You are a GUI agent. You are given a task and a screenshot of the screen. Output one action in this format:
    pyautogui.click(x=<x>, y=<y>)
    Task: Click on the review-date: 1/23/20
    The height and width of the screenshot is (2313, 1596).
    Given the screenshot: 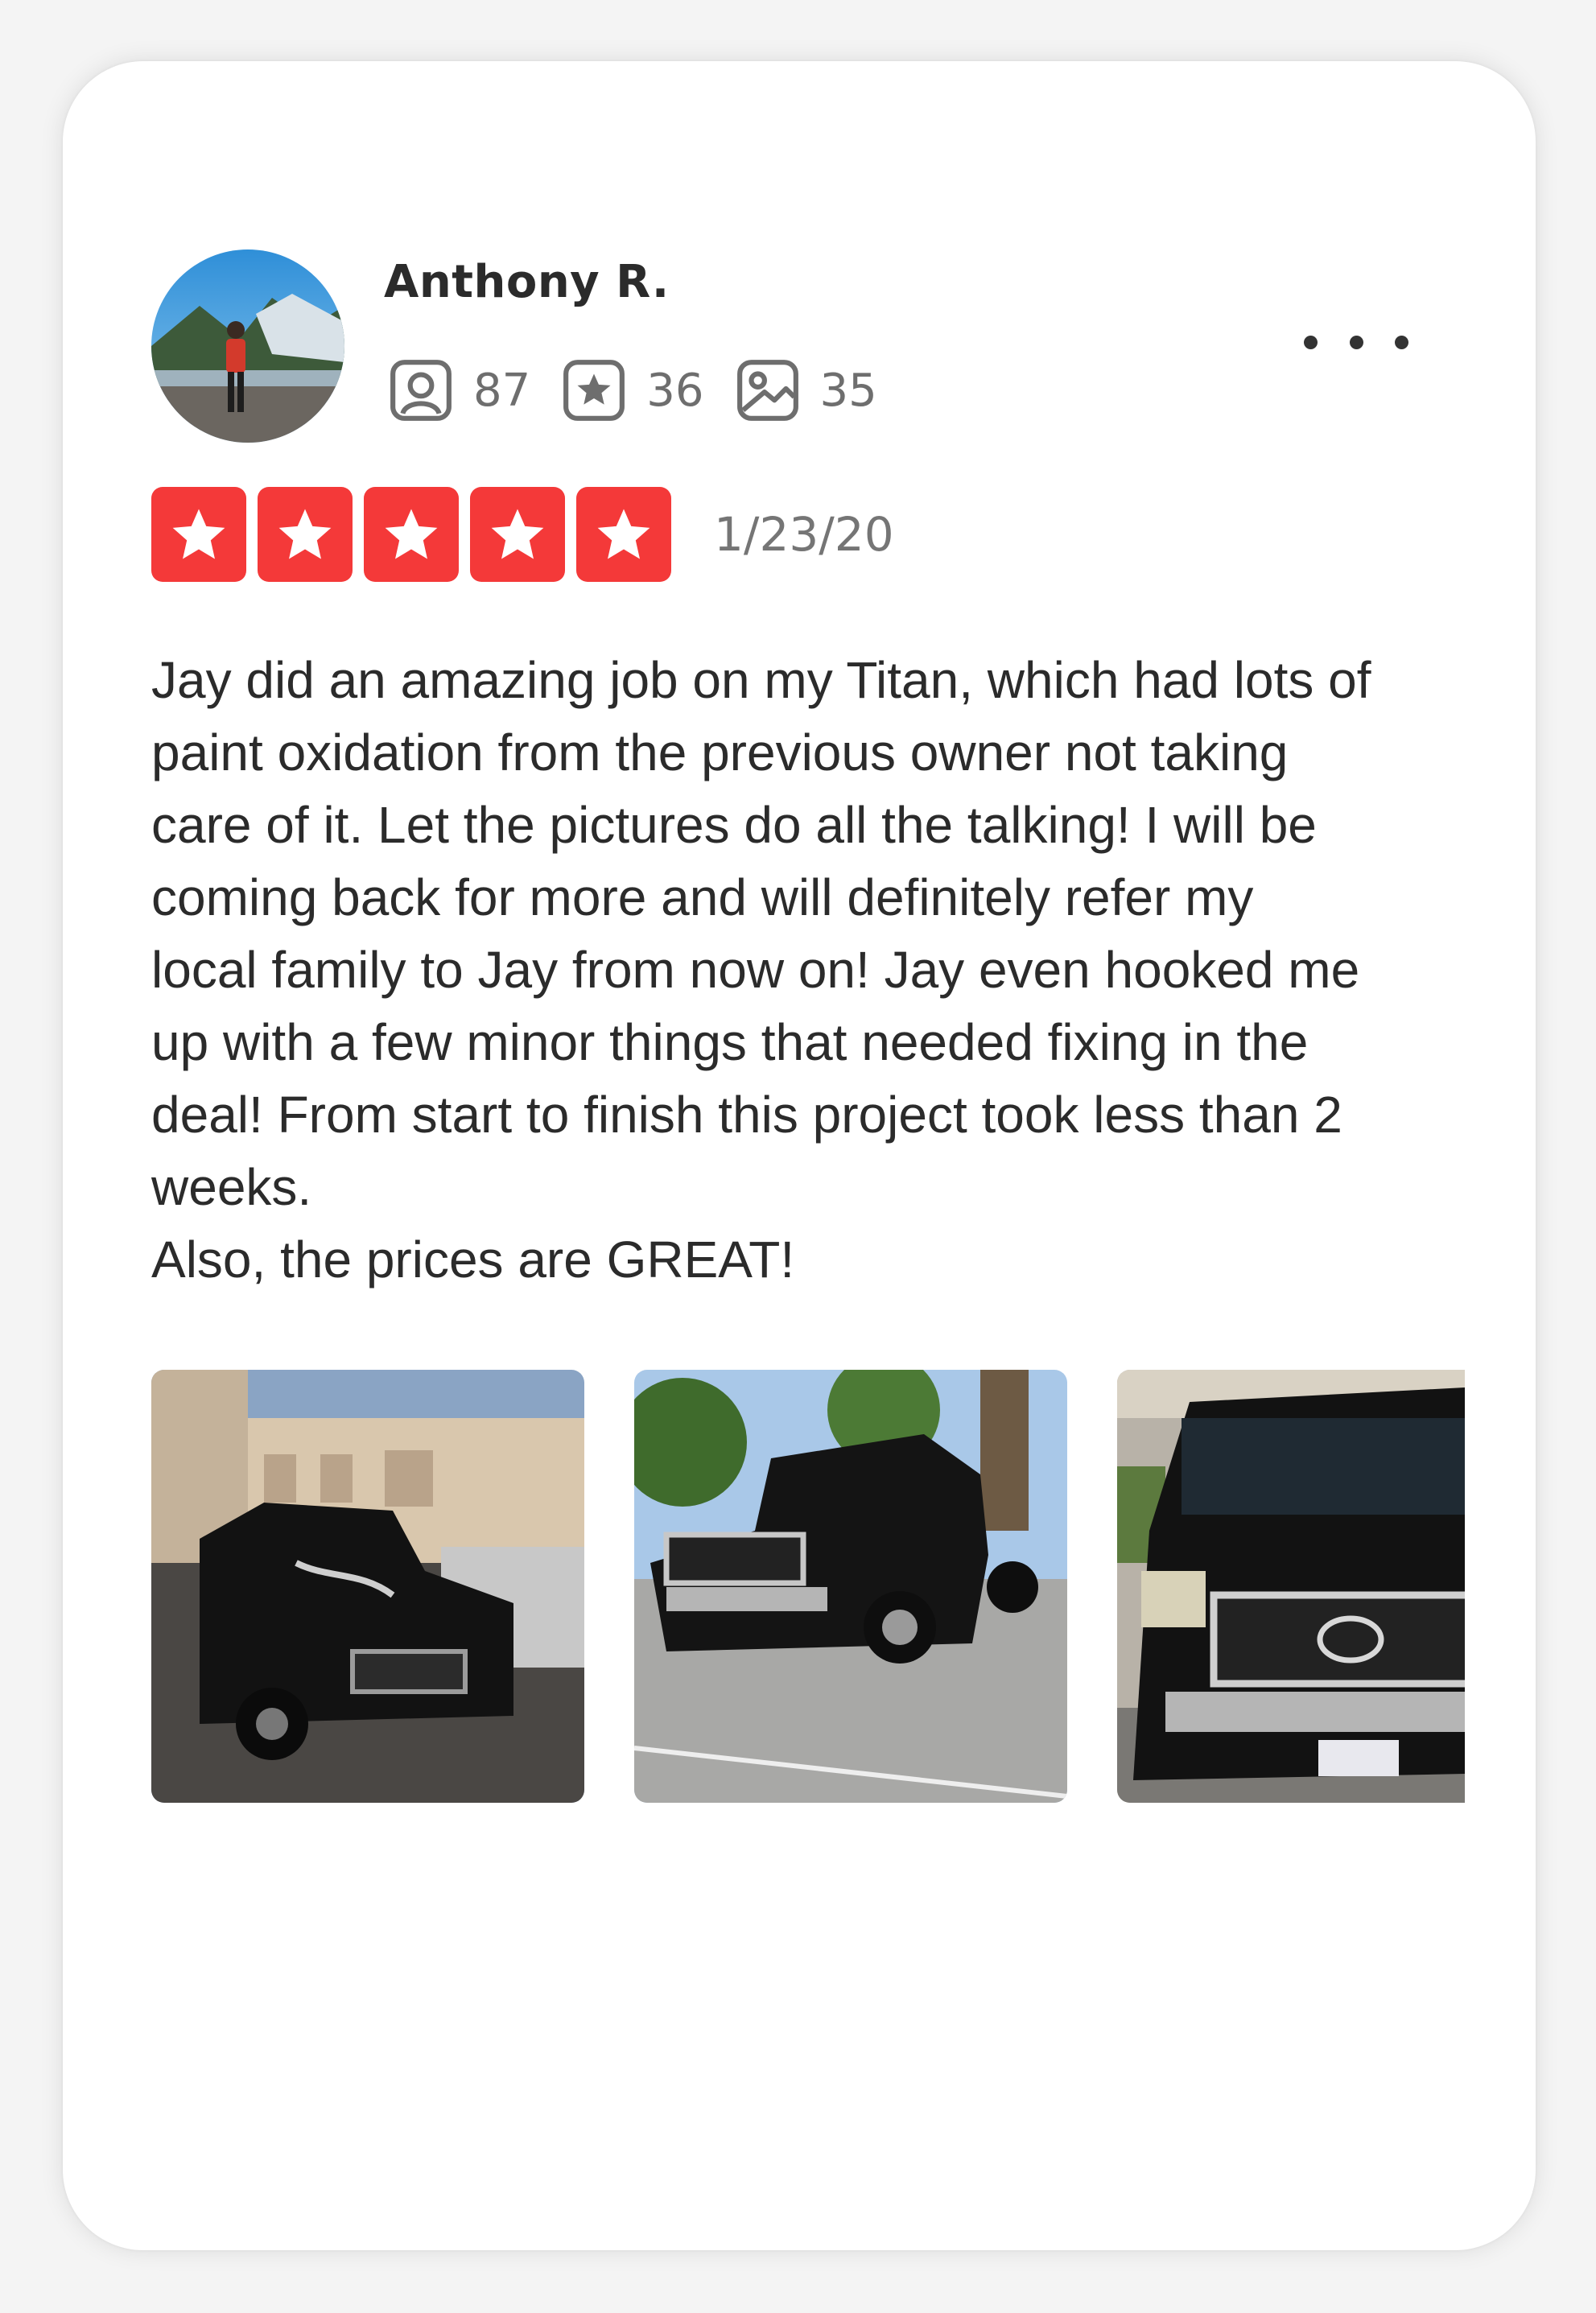 What is the action you would take?
    pyautogui.click(x=804, y=534)
    